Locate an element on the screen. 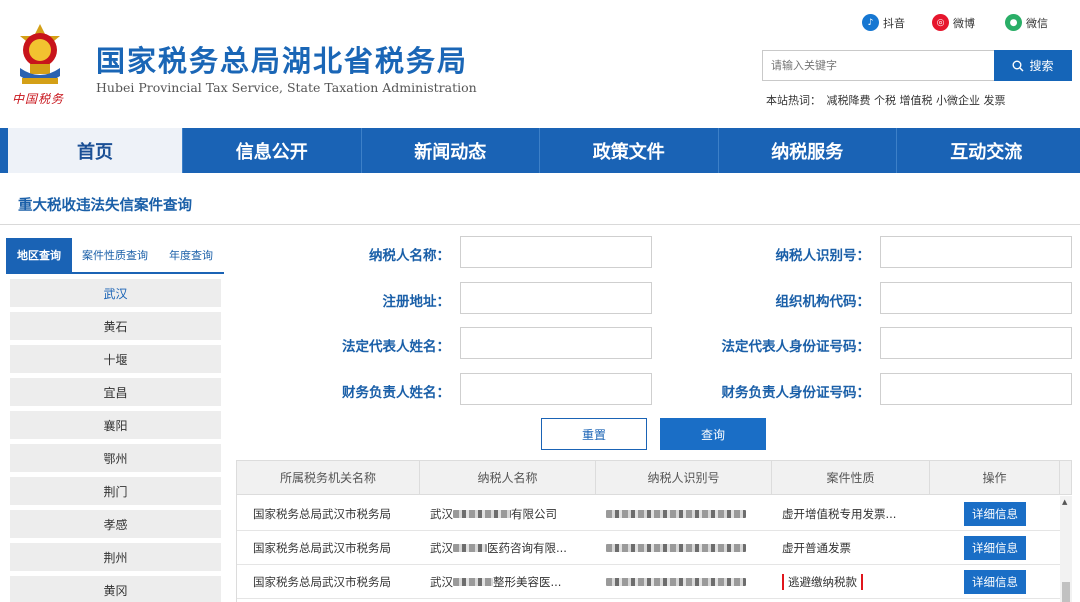  col-taxpayer-name: 纳税人名称 is located at coordinates (508, 477).